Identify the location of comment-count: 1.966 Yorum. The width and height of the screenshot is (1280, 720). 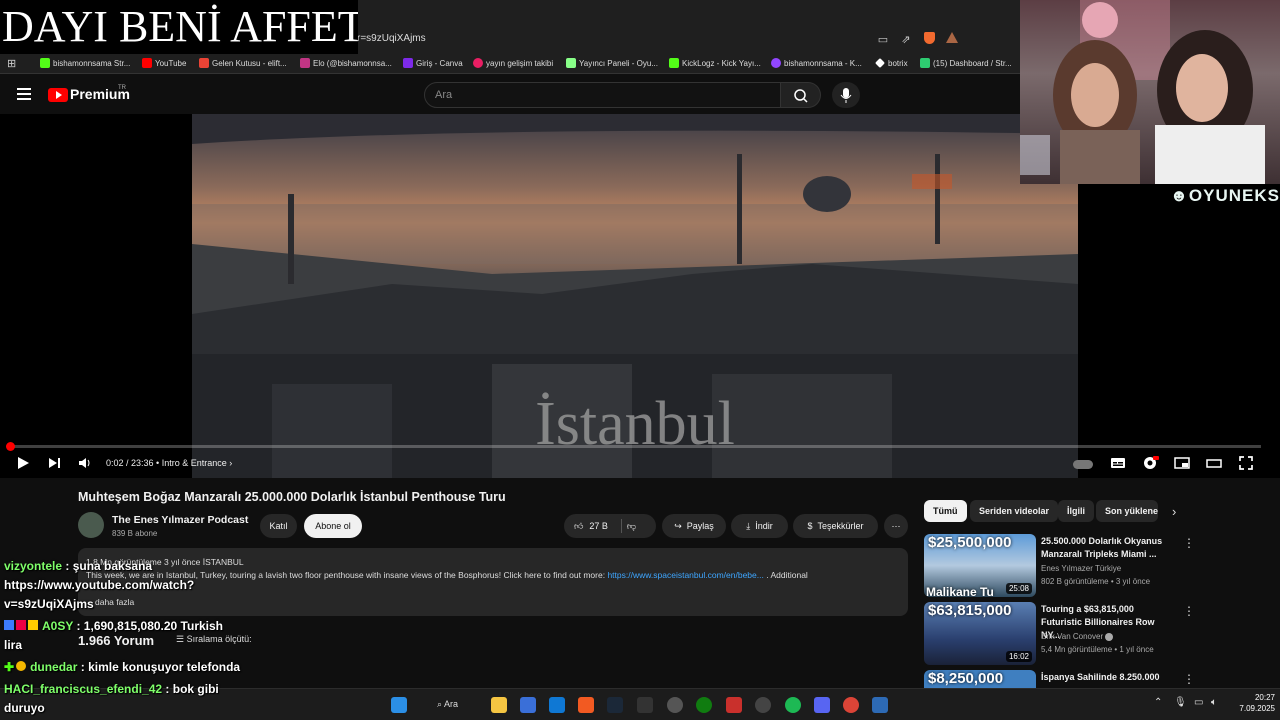
(116, 640).